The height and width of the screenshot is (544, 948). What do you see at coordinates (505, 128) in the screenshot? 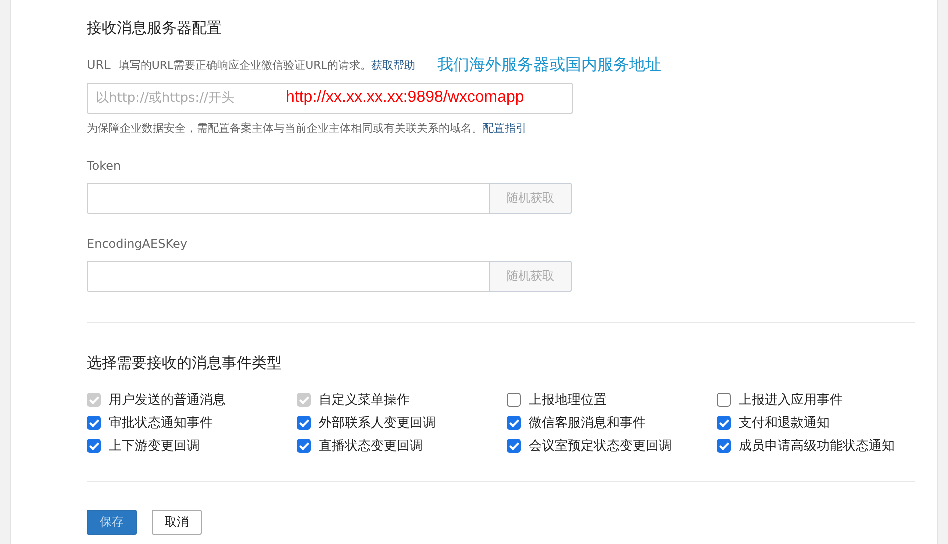
I see `guide-link: 配置指引` at bounding box center [505, 128].